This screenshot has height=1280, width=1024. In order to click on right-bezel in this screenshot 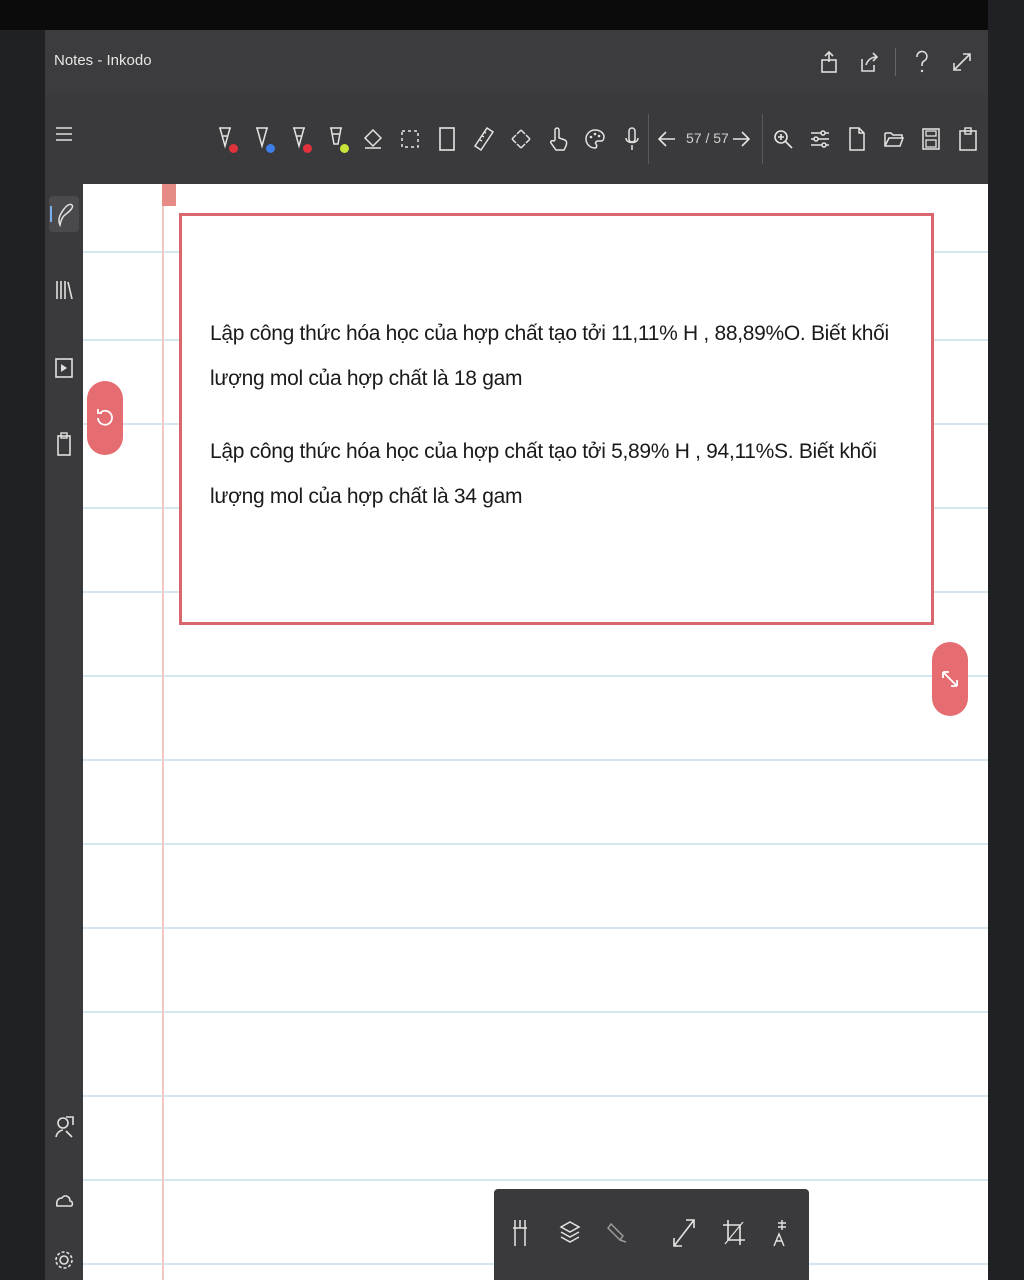, I will do `click(1006, 640)`.